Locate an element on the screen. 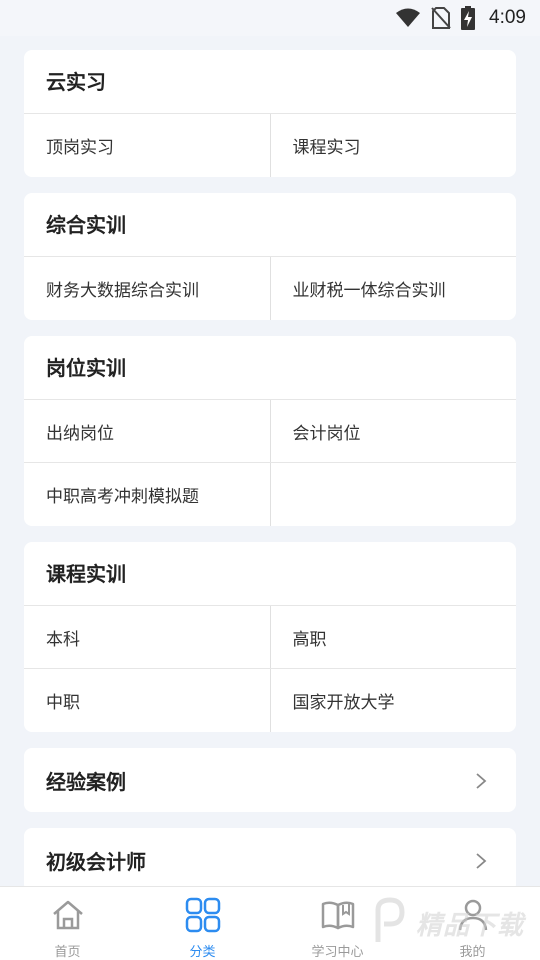  section-row: 中职 国家开放大学 is located at coordinates (270, 700).